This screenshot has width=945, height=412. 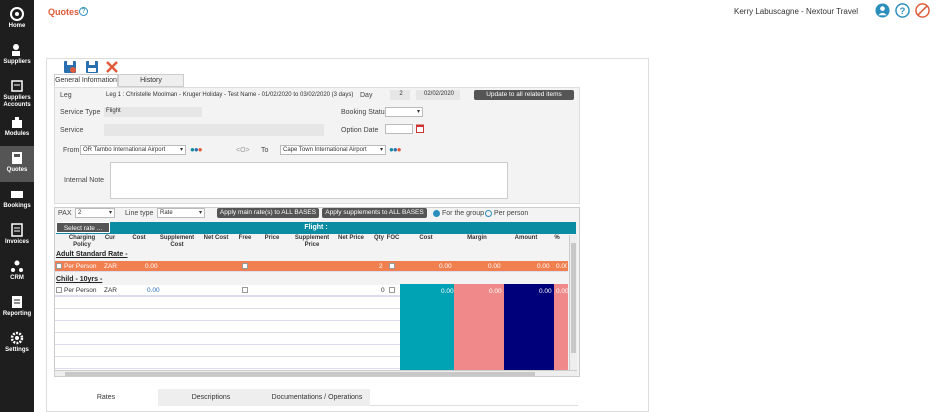 What do you see at coordinates (404, 112) in the screenshot?
I see `booking-status-select: ▾` at bounding box center [404, 112].